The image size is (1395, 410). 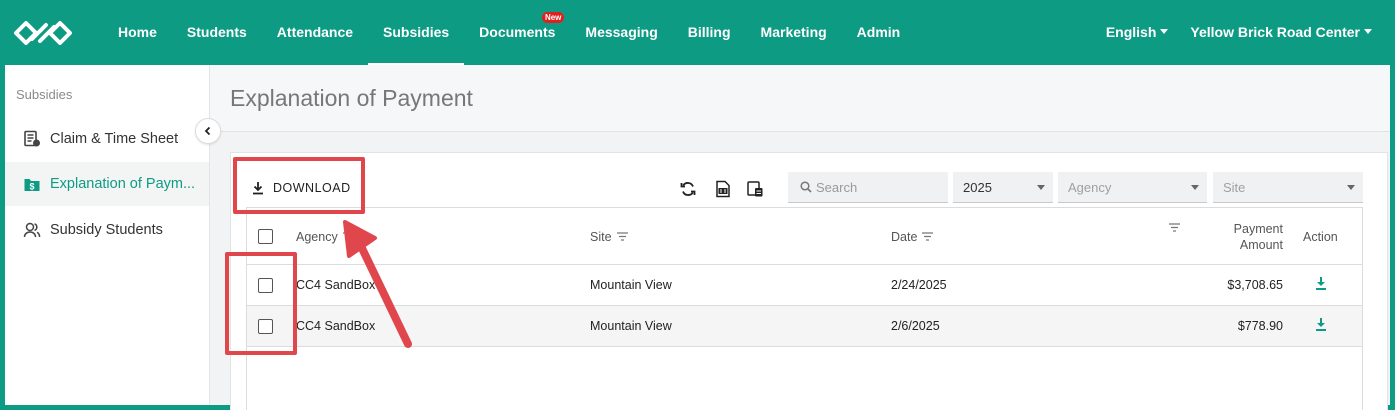 I want to click on header-payment-amount-label: Payment Amount, so click(x=1258, y=236).